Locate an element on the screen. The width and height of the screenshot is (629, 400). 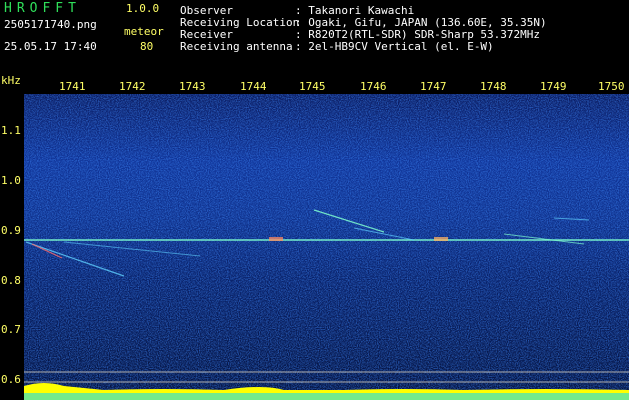
time-tick: 1747 is located at coordinates (433, 86).